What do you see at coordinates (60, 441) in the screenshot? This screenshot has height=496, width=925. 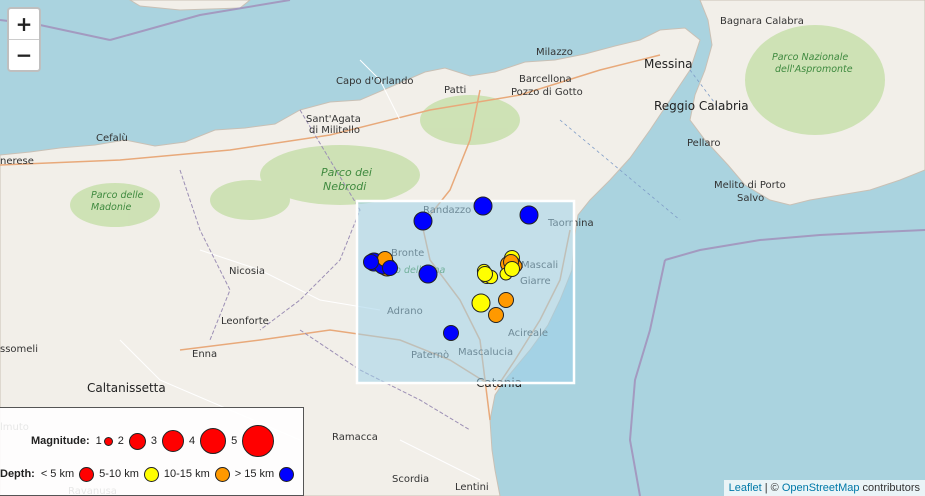 I see `magnitude-legend-label: Magnitude:` at bounding box center [60, 441].